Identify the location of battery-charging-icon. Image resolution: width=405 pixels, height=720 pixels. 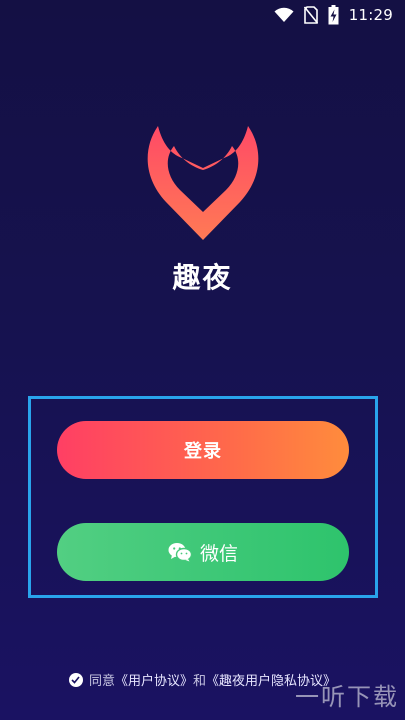
(333, 15).